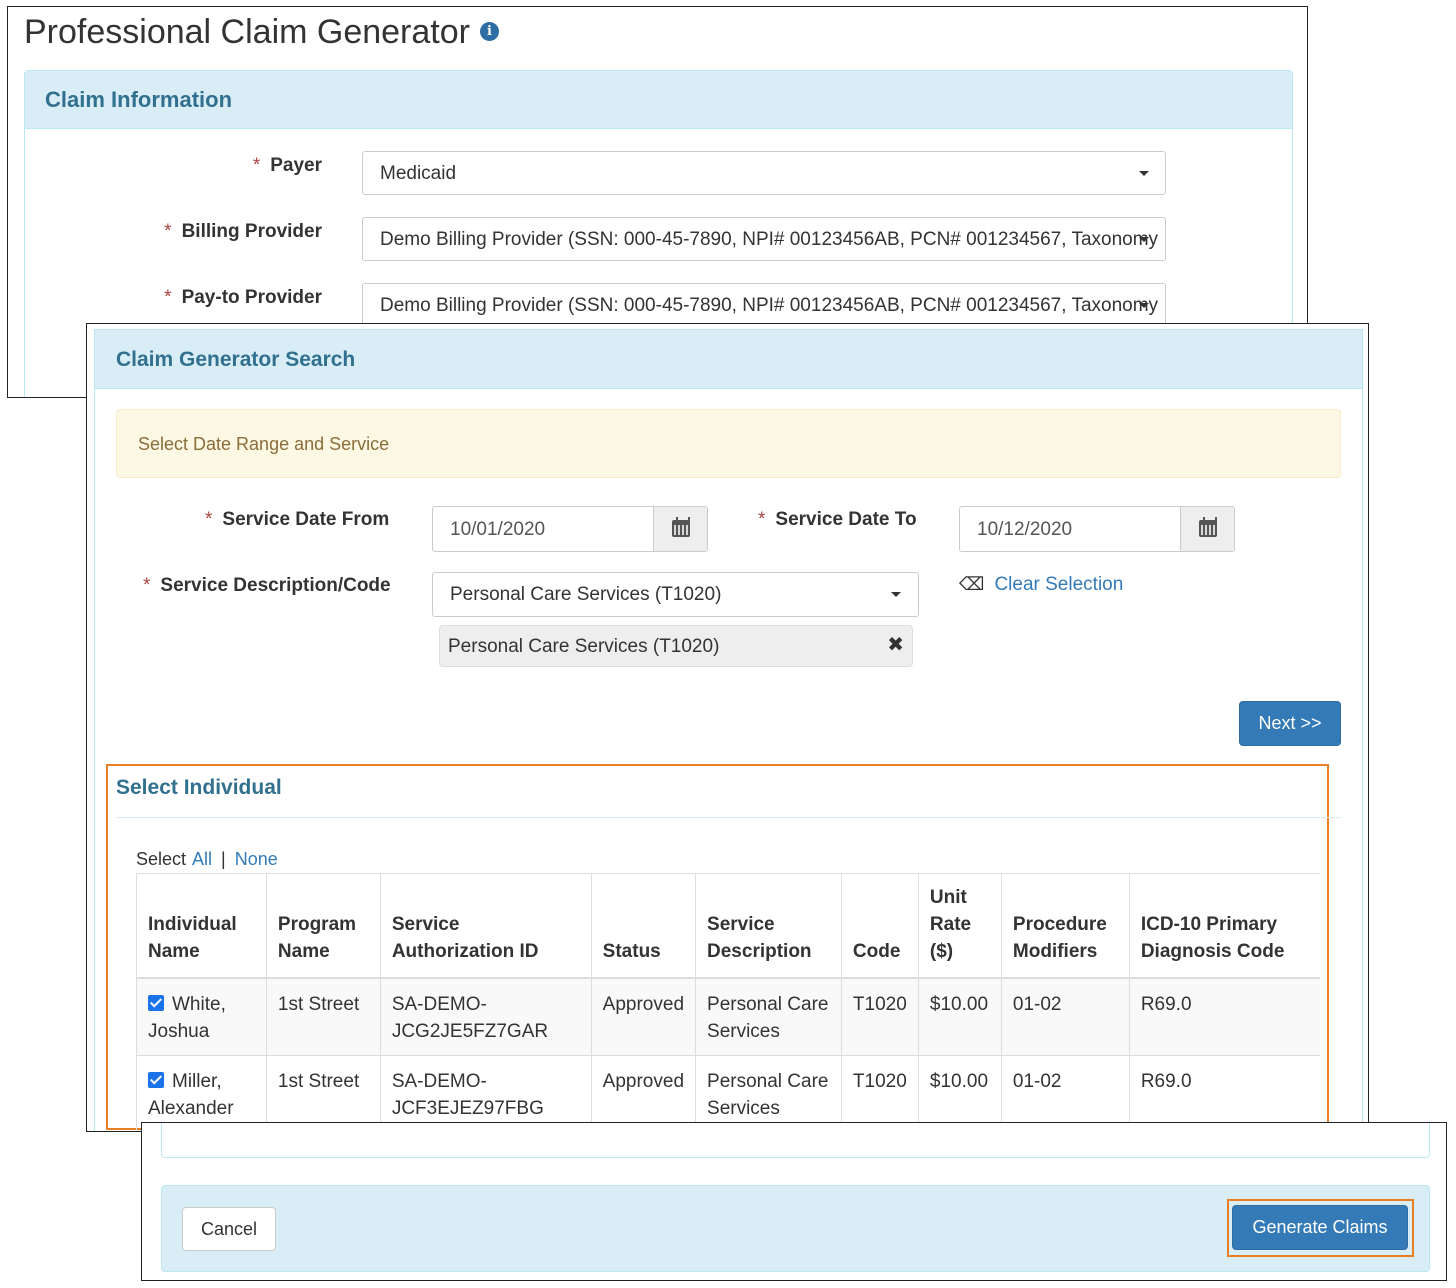  I want to click on claim-generator-search-heading: Claim Generator Search, so click(728, 359).